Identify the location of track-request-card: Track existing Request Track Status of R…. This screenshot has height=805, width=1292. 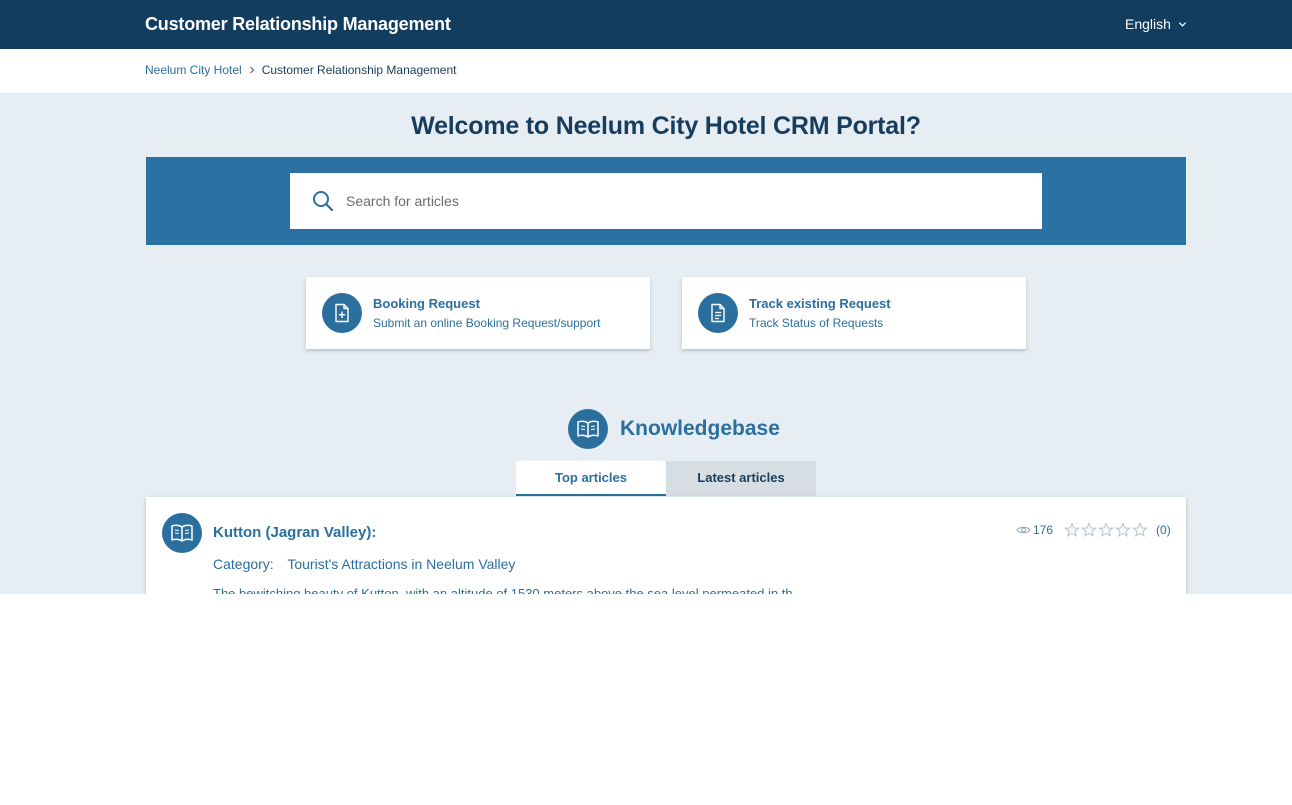
(854, 313).